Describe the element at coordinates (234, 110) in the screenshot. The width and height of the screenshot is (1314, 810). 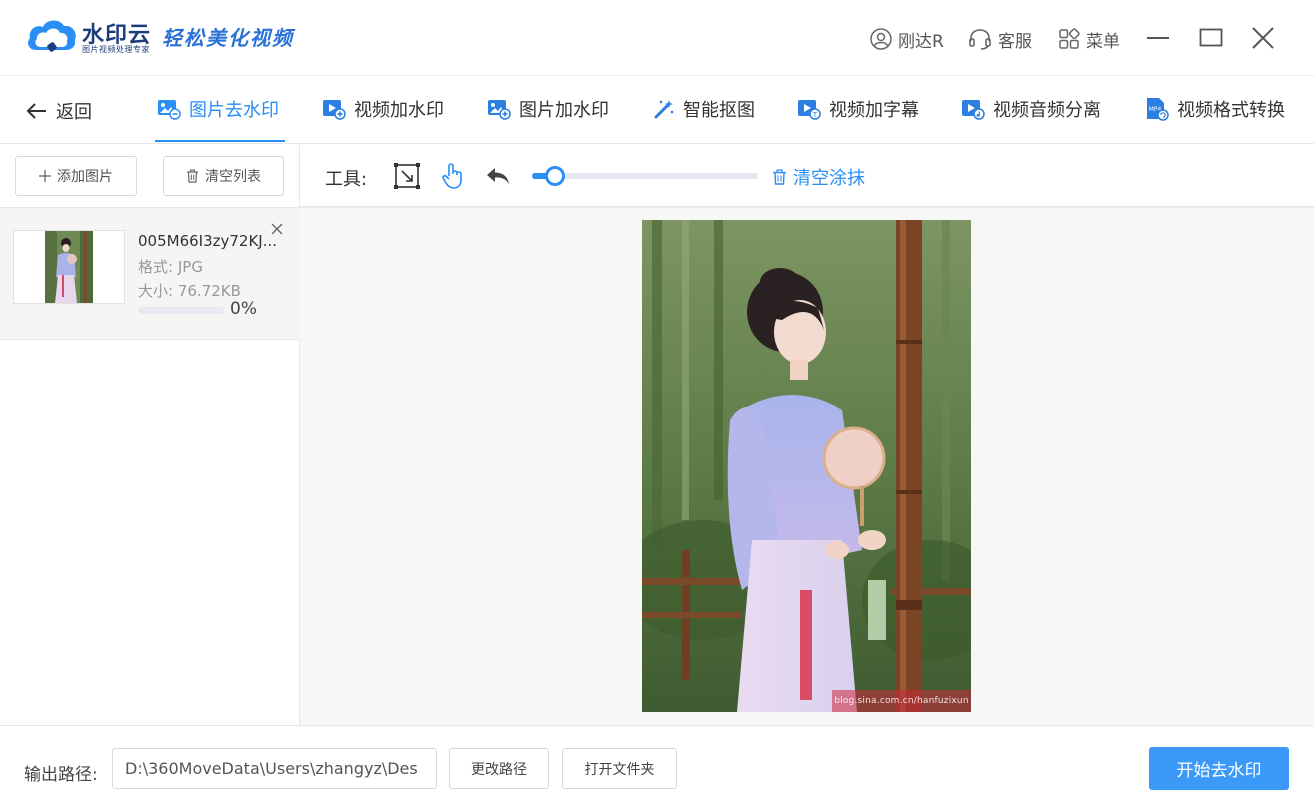
I see `tab-label: 图片去水印` at that location.